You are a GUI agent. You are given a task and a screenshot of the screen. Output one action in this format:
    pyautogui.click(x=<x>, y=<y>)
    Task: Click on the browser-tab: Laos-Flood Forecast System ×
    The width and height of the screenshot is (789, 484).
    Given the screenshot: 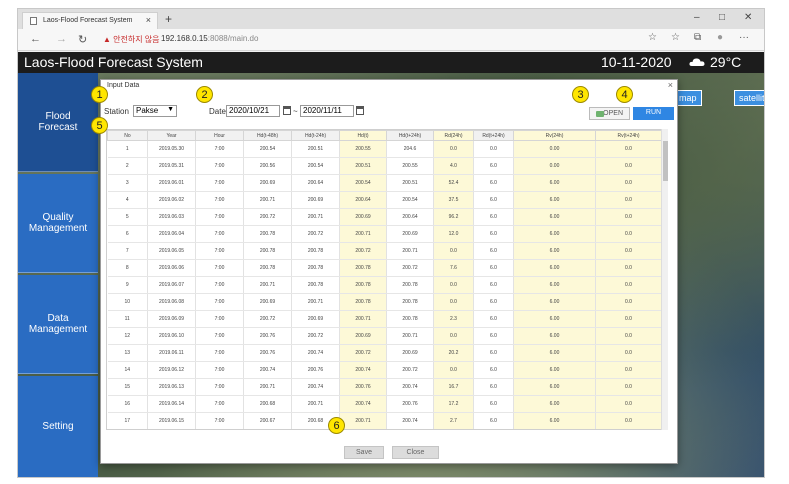 What is the action you would take?
    pyautogui.click(x=90, y=20)
    